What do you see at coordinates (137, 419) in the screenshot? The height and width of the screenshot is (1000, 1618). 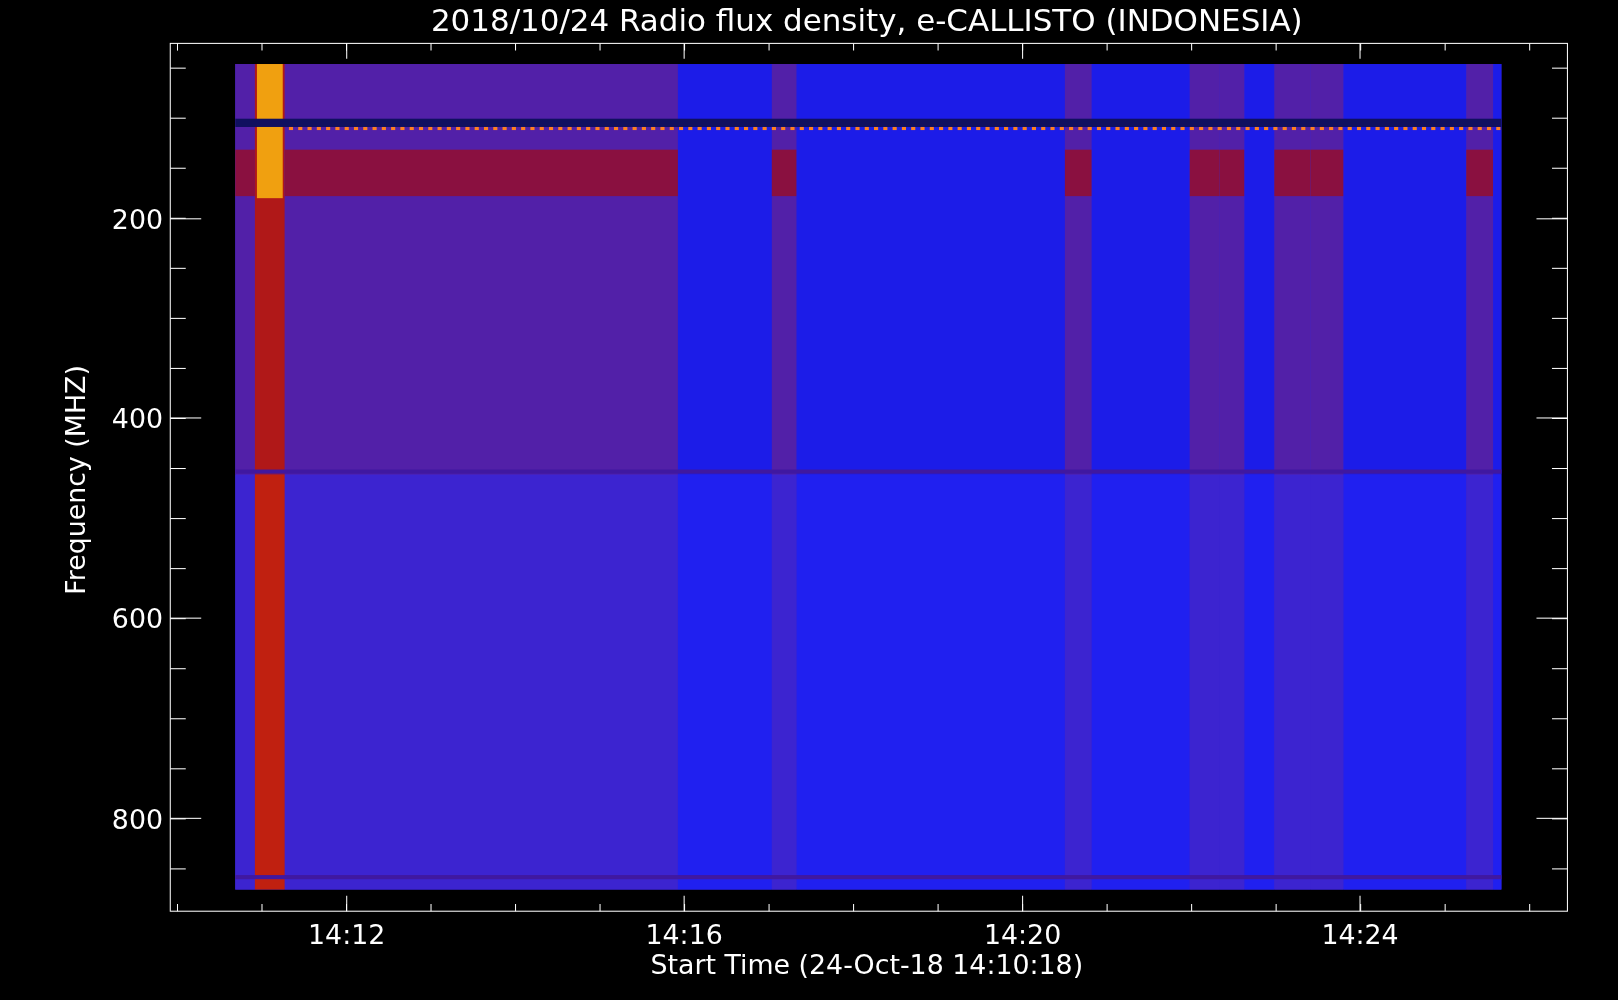 I see `y-tick-label: 400` at bounding box center [137, 419].